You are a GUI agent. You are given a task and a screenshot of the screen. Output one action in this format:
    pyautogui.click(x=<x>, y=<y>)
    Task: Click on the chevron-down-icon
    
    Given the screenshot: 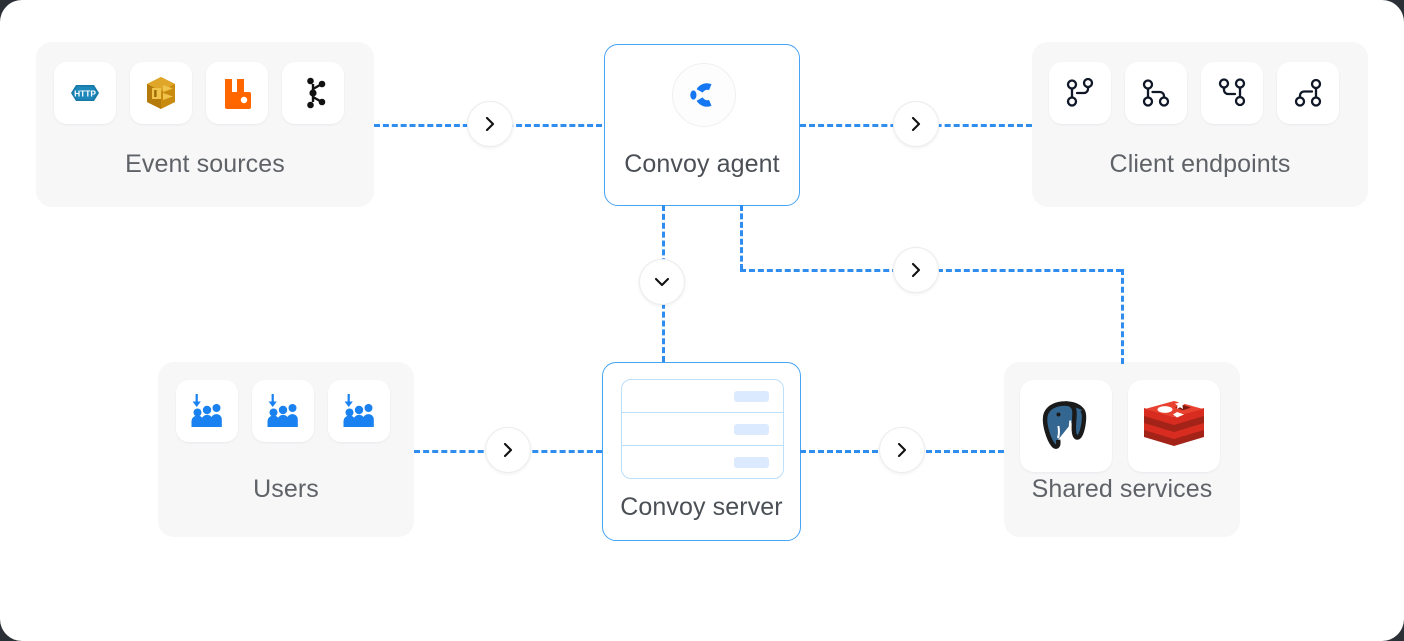 What is the action you would take?
    pyautogui.click(x=662, y=282)
    